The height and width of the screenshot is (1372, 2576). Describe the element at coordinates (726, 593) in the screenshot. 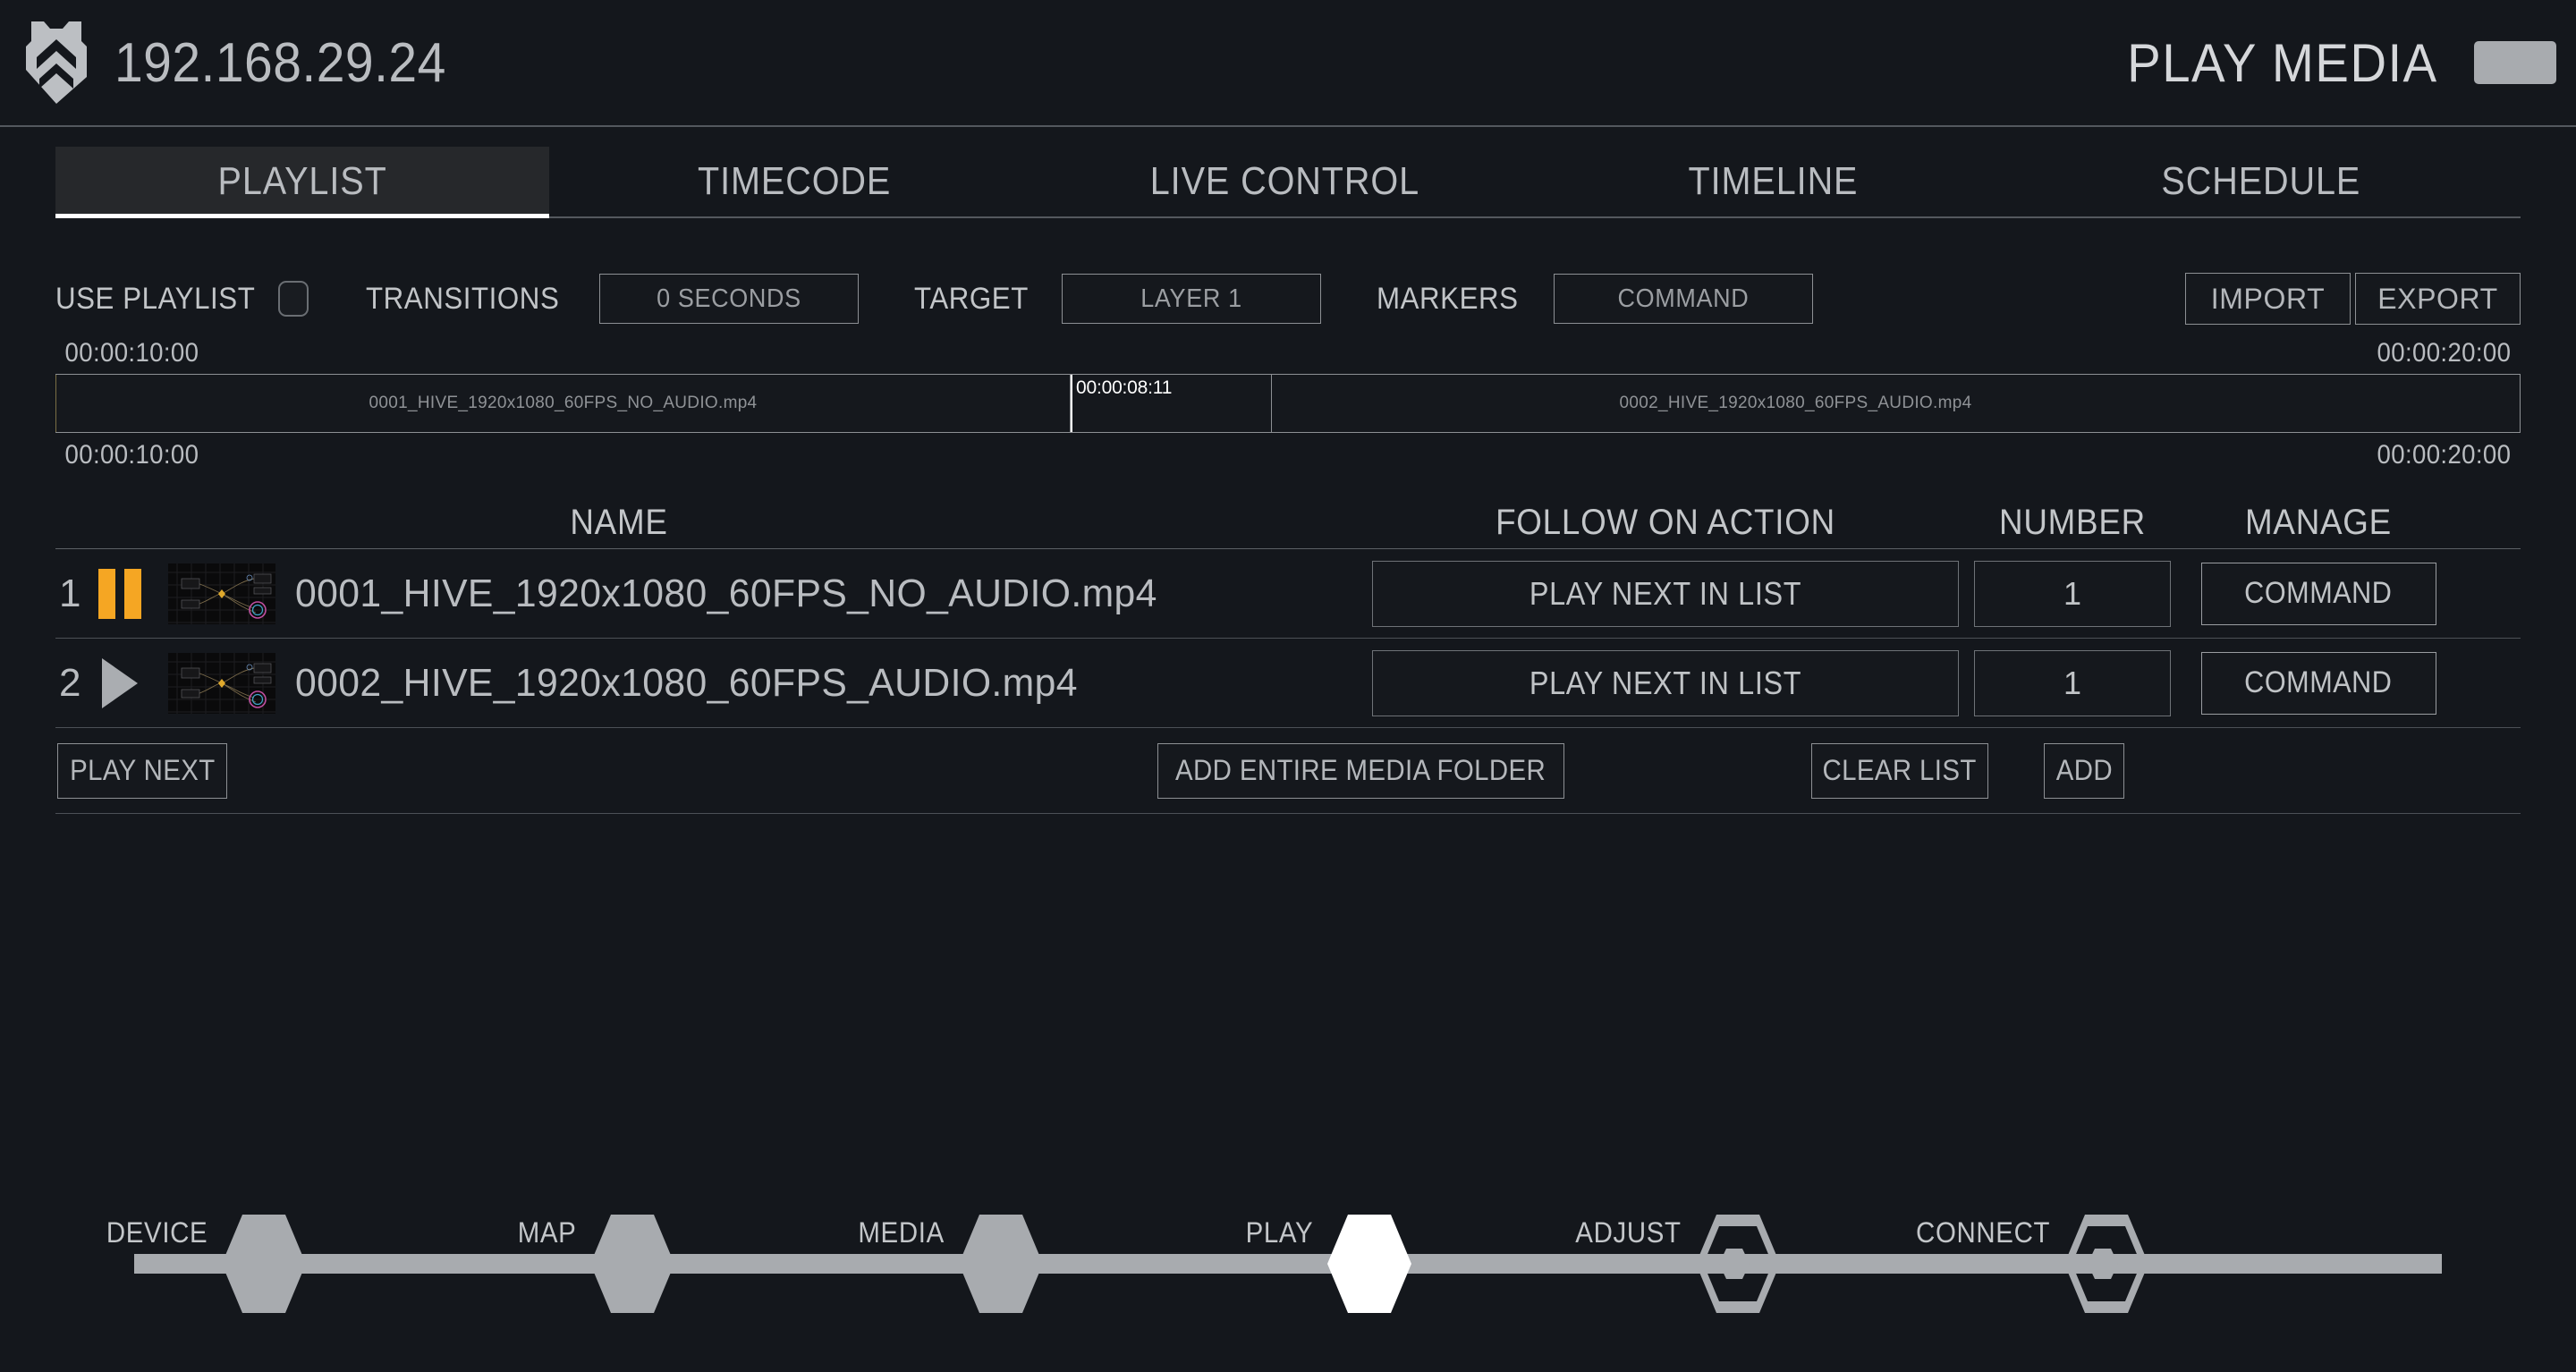

I see `playlist-row-1-filename: 0001_HIVE_1920x1080_60FPS_NO_AUDIO.mp4` at that location.